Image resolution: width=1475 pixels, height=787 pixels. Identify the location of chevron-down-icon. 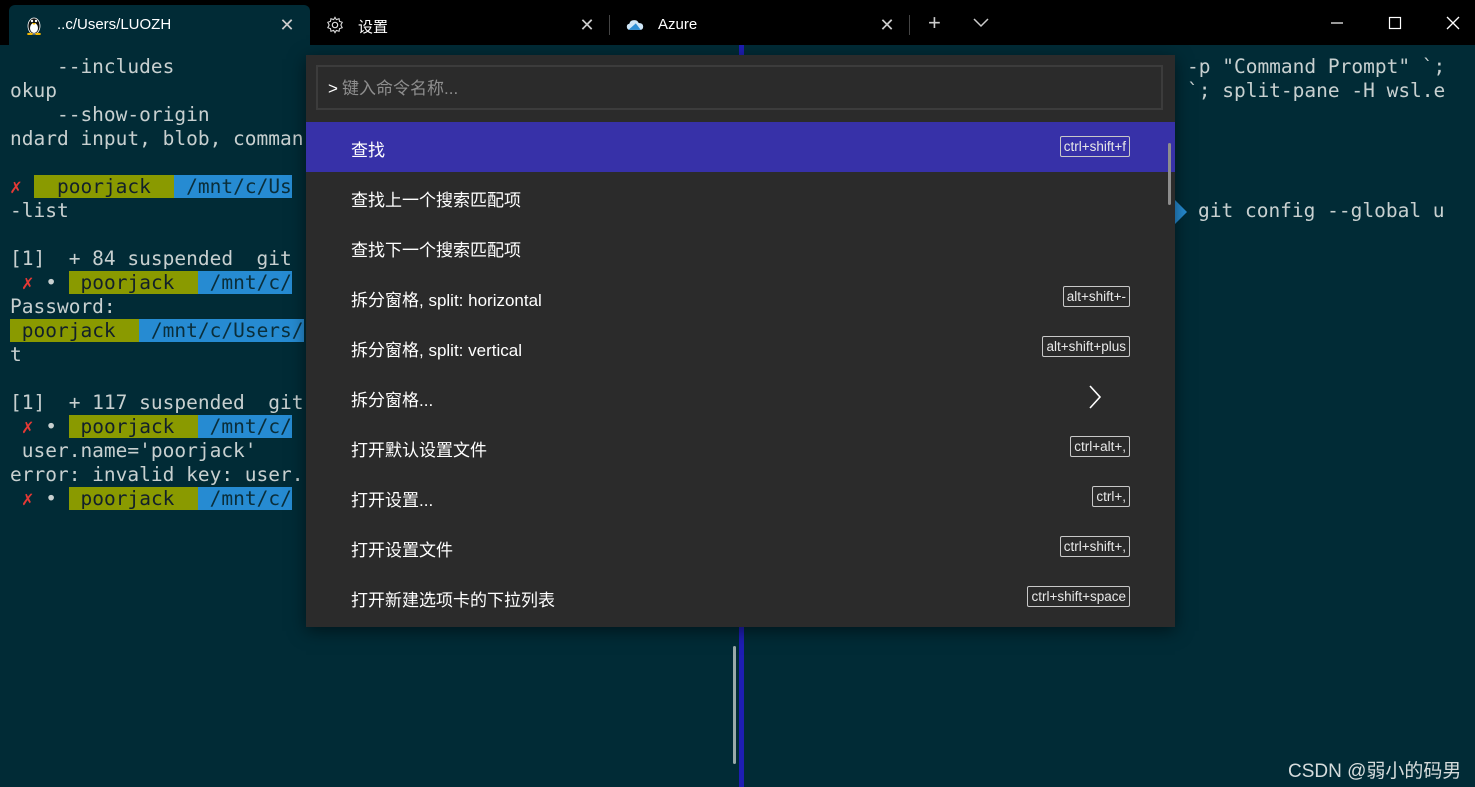
(982, 22).